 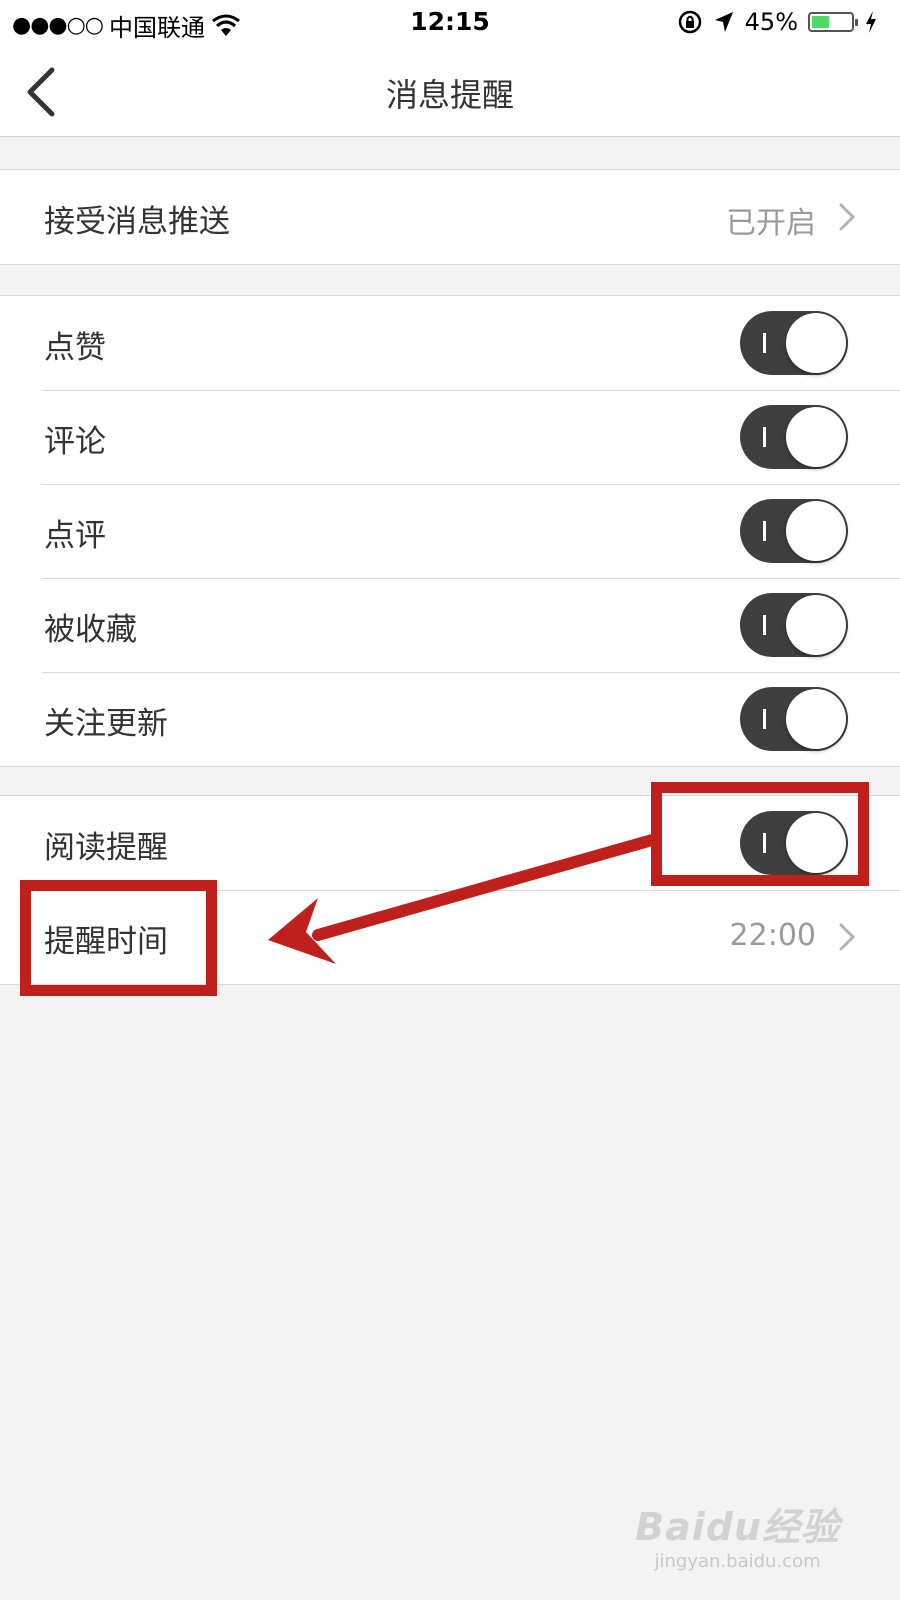 What do you see at coordinates (821, 22) in the screenshot?
I see `battery-fill` at bounding box center [821, 22].